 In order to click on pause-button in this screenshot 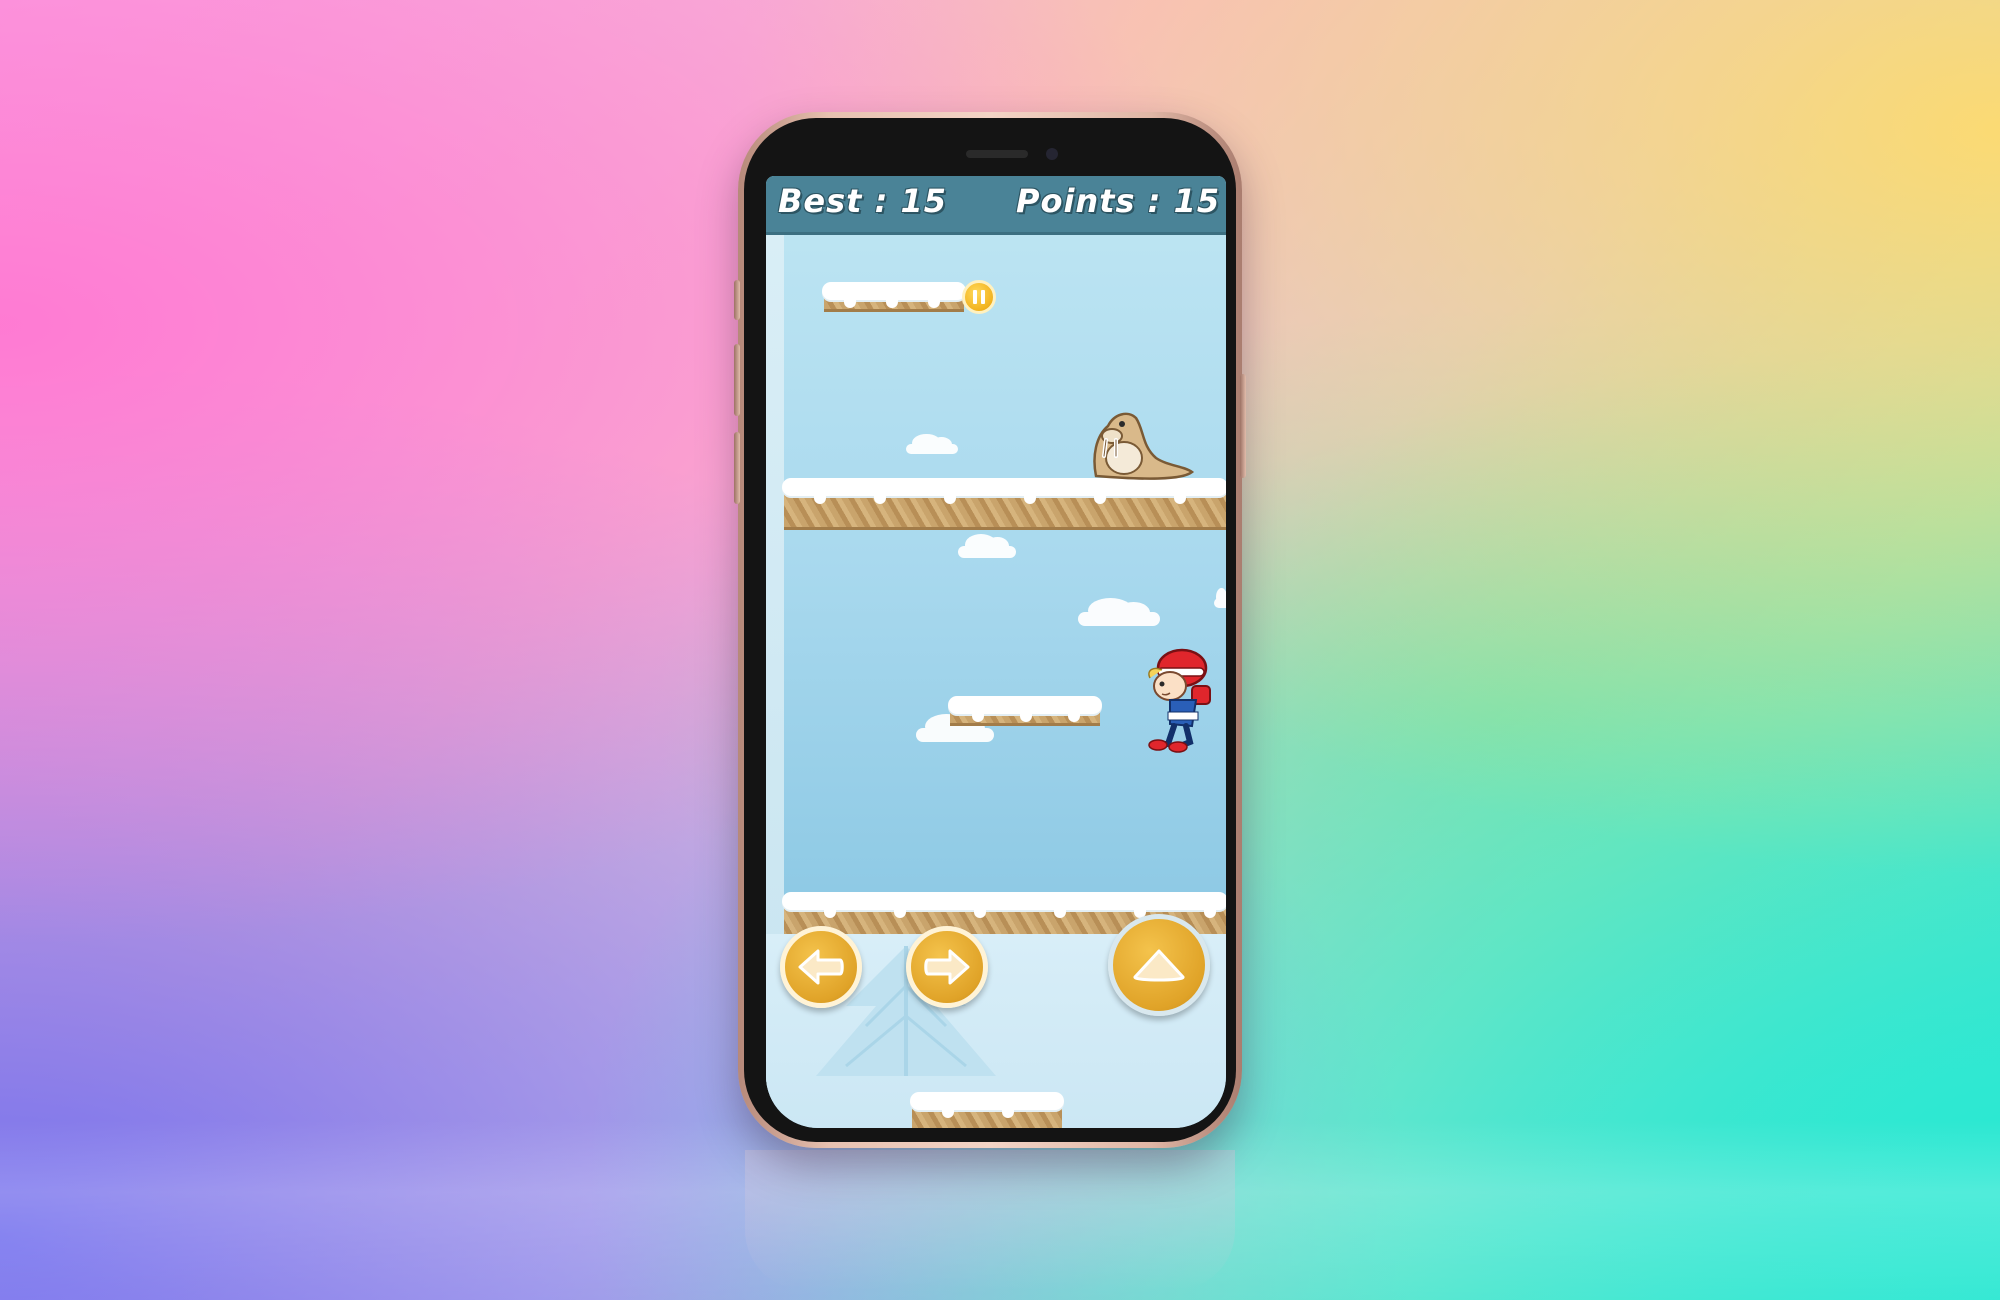, I will do `click(979, 297)`.